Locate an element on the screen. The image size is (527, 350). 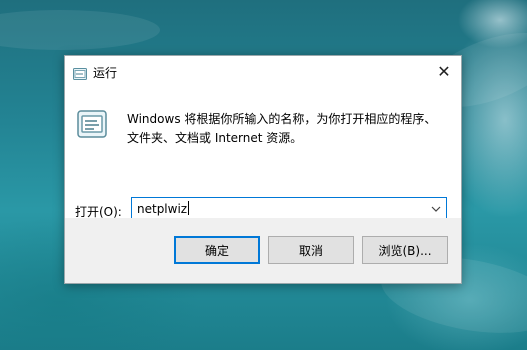
open-input: netplwiz is located at coordinates (163, 208).